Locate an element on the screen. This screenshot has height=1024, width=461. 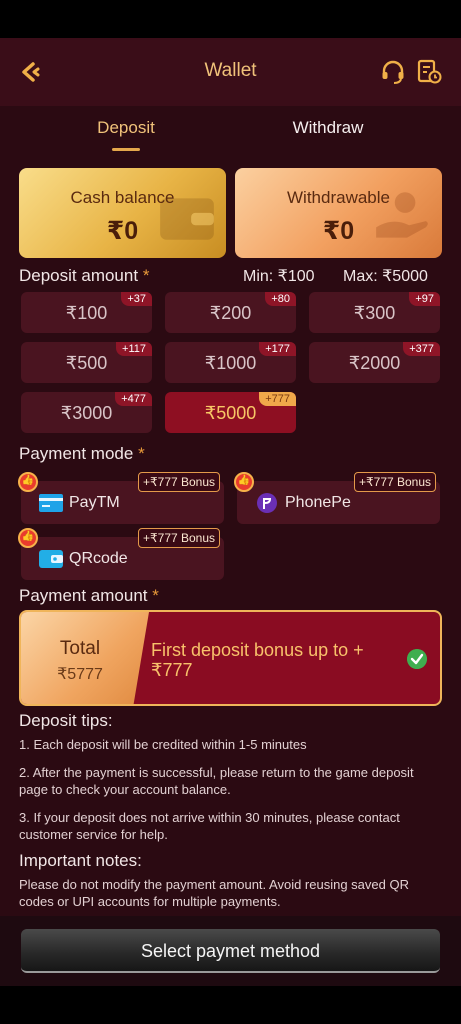
payment-method-name: PayTM is located at coordinates (94, 502).